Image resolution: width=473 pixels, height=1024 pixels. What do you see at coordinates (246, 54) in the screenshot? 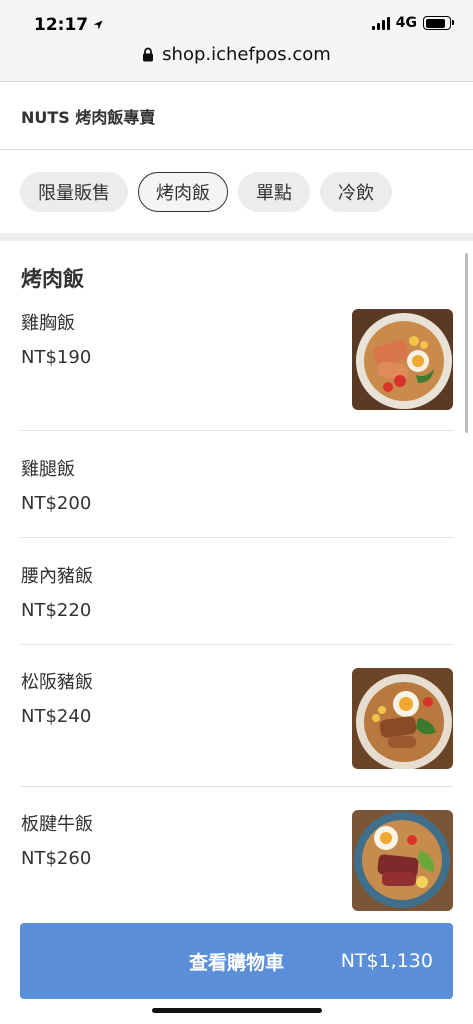
I see `url-text: shop.ichefpos.com` at bounding box center [246, 54].